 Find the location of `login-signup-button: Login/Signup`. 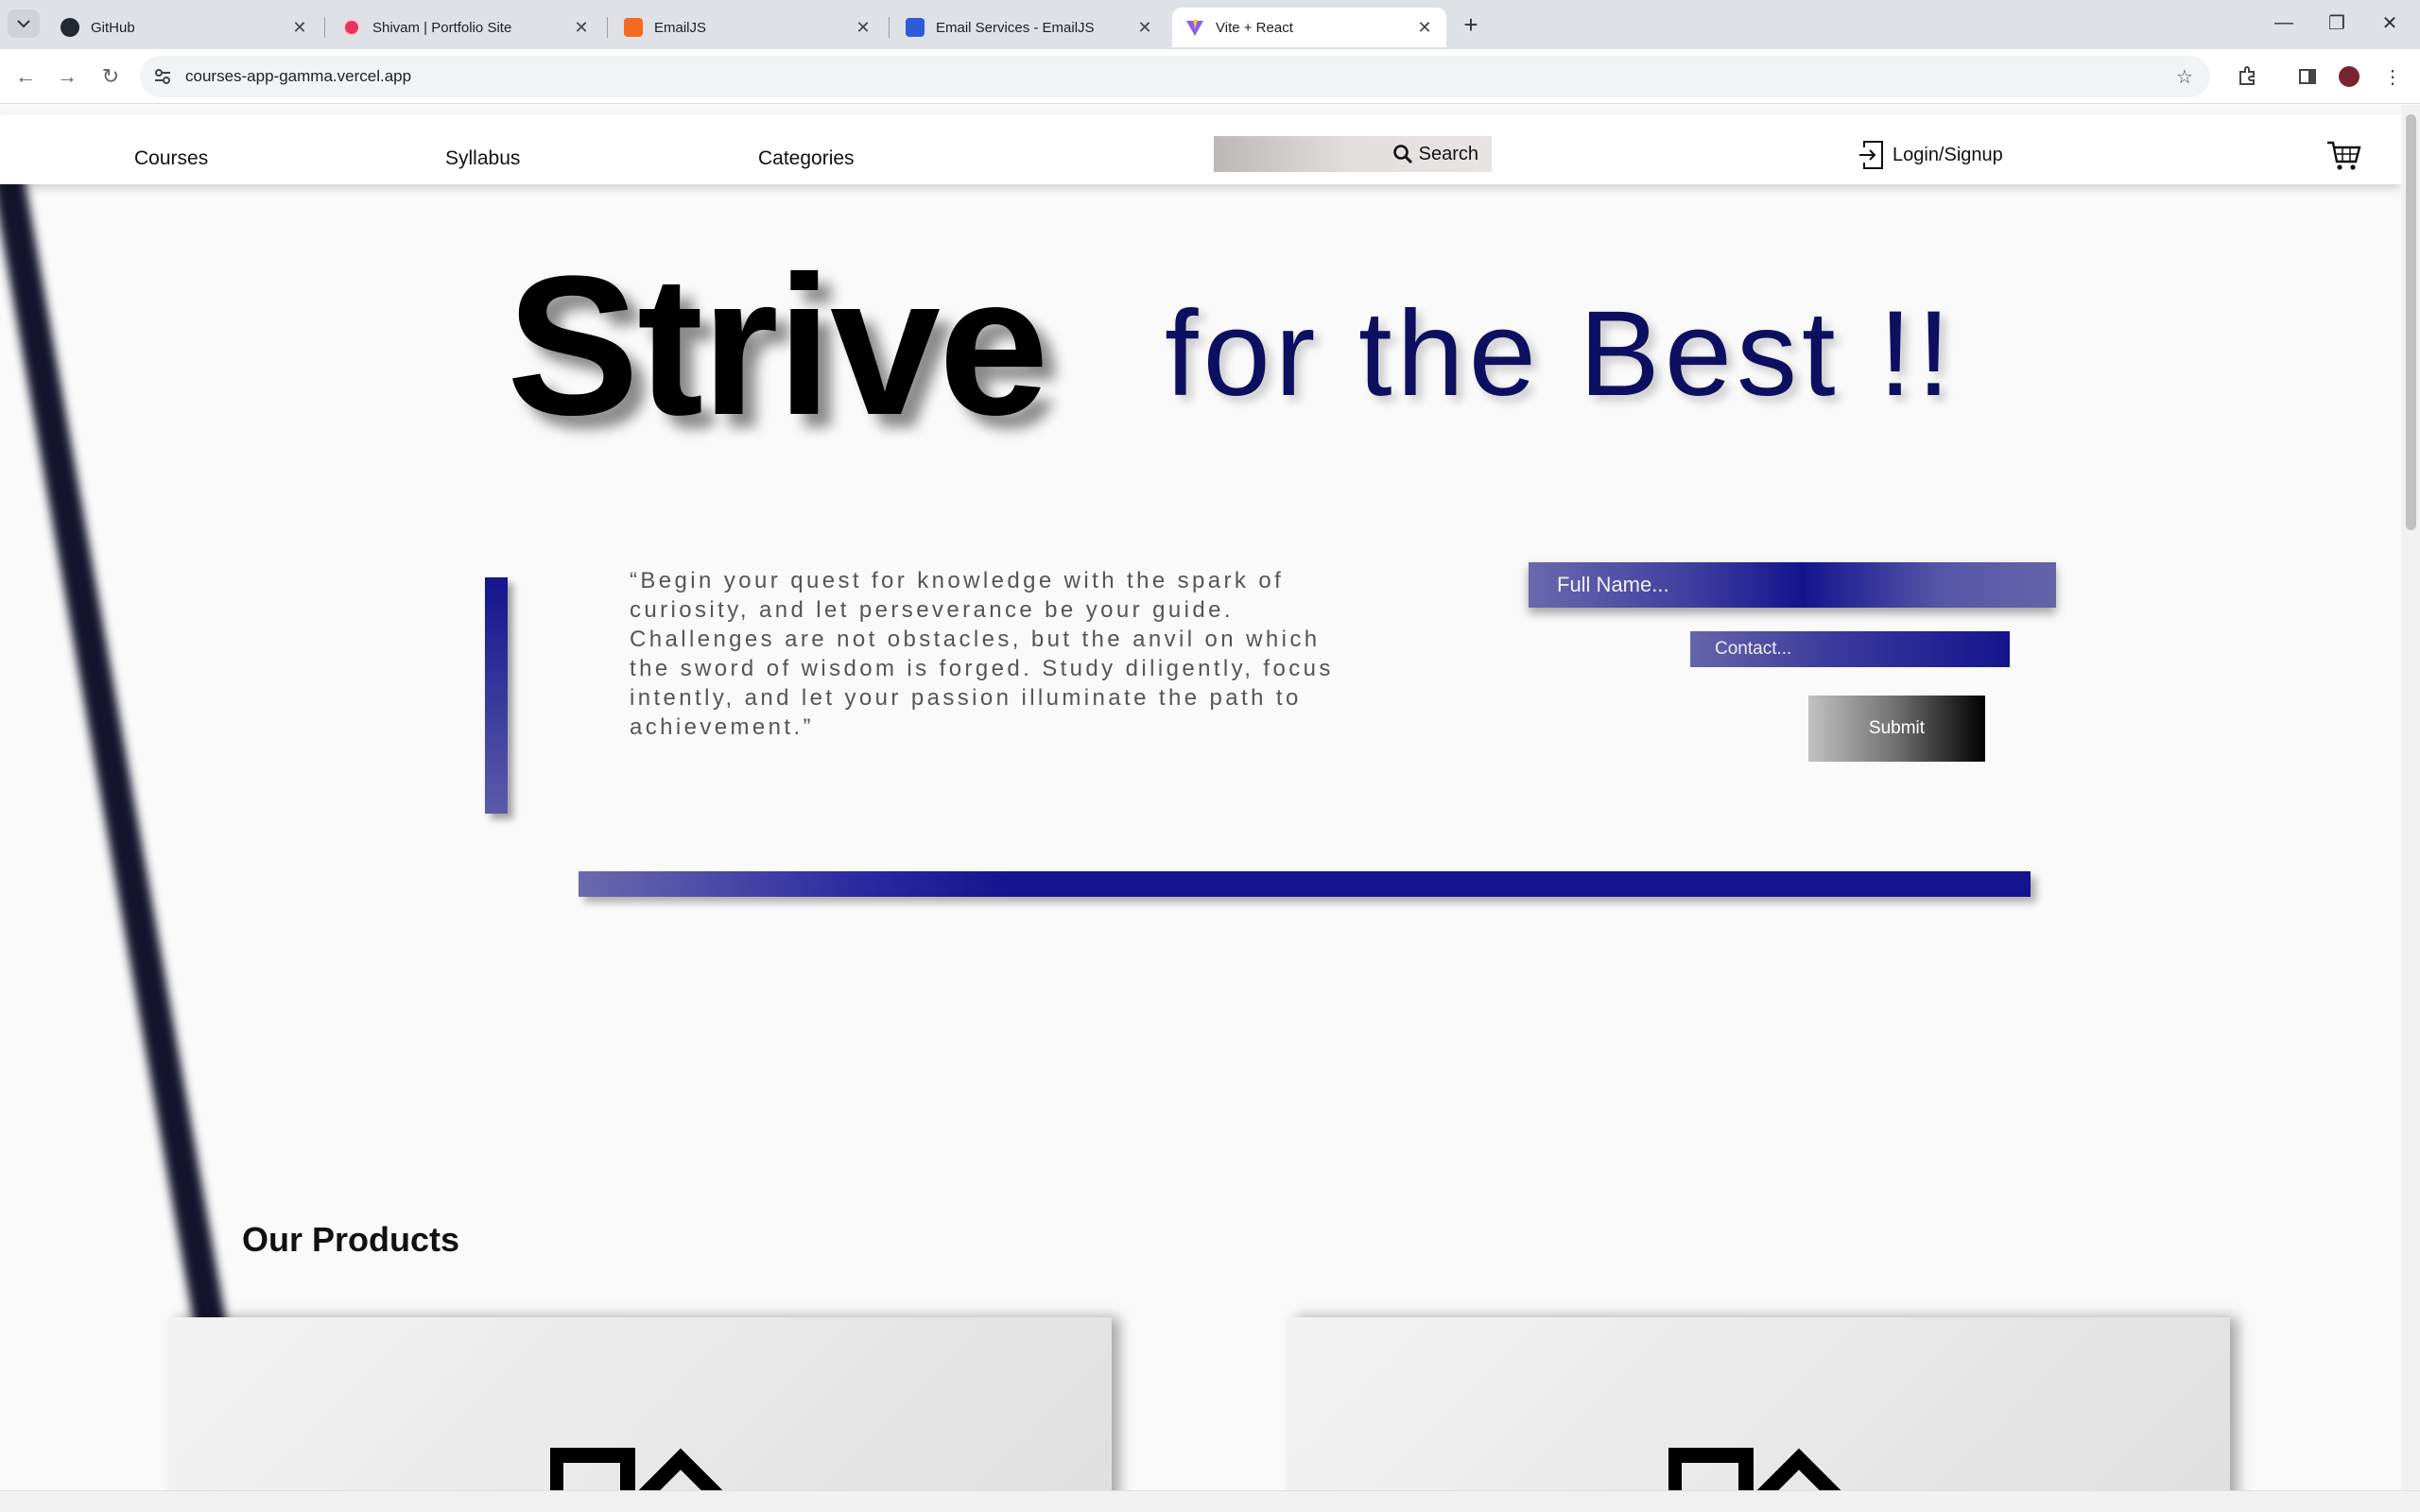

login-signup-button: Login/Signup is located at coordinates (1930, 155).